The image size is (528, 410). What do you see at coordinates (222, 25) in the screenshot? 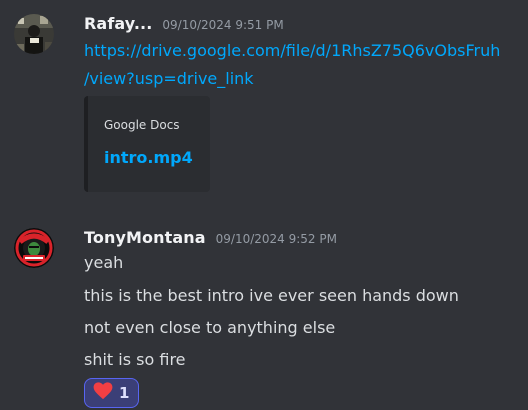
I see `message-timestamp: 09/10/2024 9:51 PM` at bounding box center [222, 25].